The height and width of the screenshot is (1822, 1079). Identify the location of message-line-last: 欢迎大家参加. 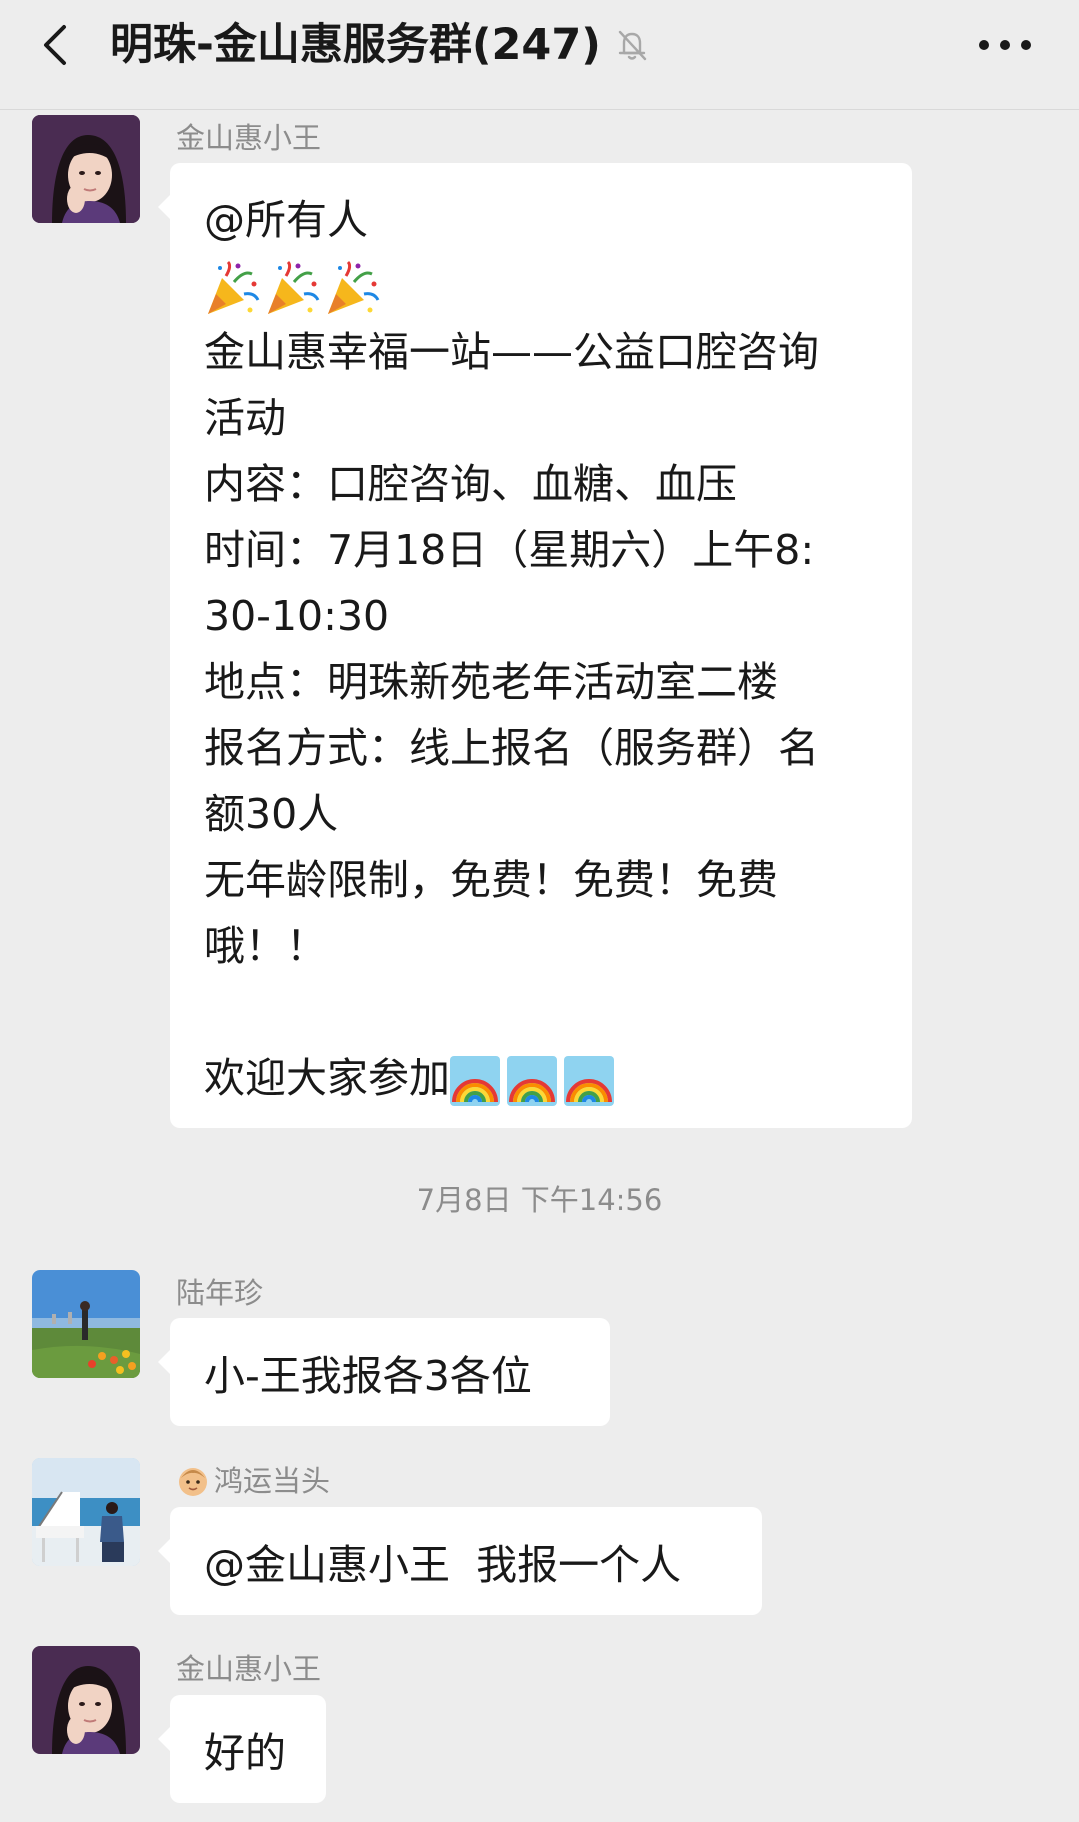
(541, 1078).